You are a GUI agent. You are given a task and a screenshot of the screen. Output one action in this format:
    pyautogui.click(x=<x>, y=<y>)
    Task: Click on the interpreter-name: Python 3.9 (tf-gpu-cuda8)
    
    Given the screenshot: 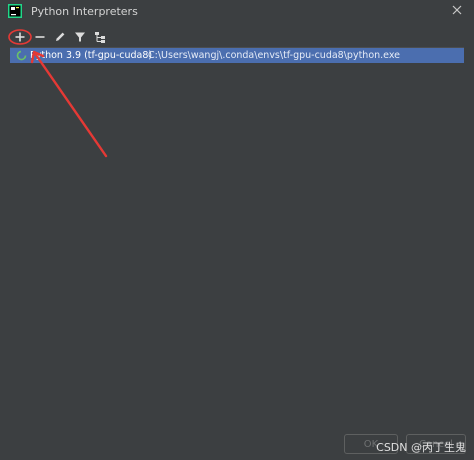 What is the action you would take?
    pyautogui.click(x=91, y=55)
    